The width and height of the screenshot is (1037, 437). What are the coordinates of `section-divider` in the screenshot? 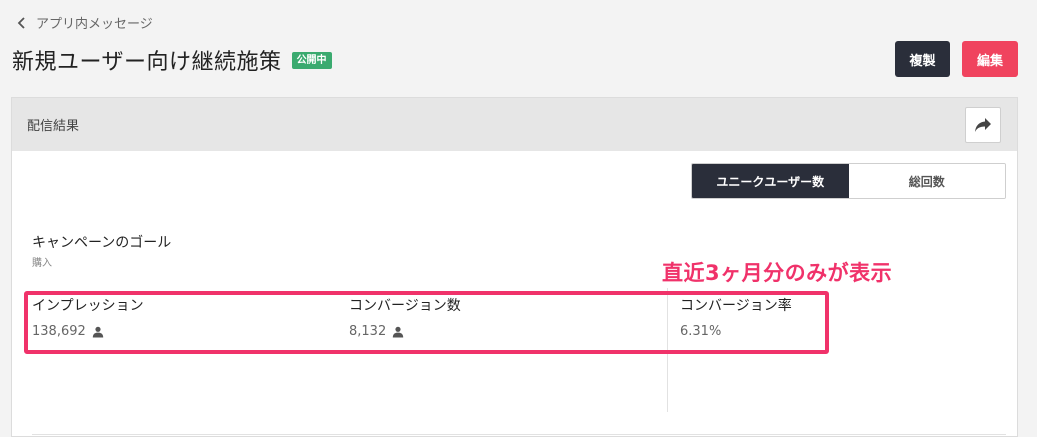 It's located at (519, 434).